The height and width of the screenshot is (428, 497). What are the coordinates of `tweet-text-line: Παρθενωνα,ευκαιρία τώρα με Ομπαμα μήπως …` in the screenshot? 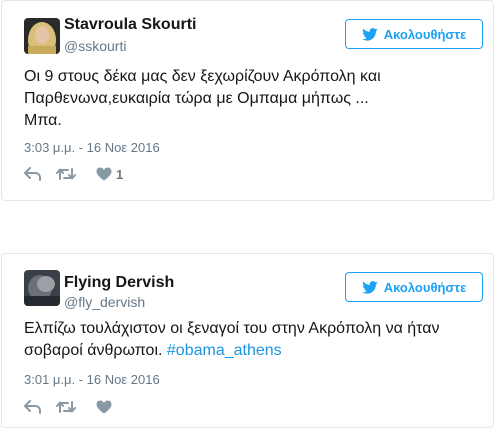 It's located at (196, 98).